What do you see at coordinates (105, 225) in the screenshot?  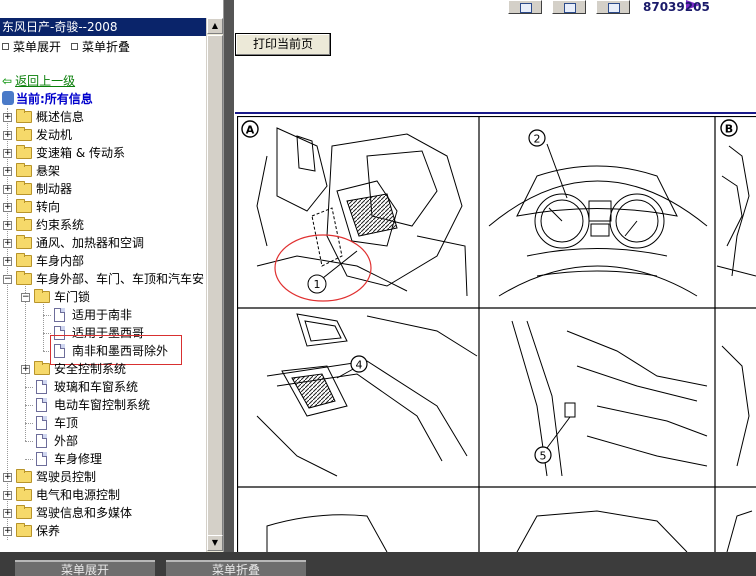 I see `tree-item: + 约束系统` at bounding box center [105, 225].